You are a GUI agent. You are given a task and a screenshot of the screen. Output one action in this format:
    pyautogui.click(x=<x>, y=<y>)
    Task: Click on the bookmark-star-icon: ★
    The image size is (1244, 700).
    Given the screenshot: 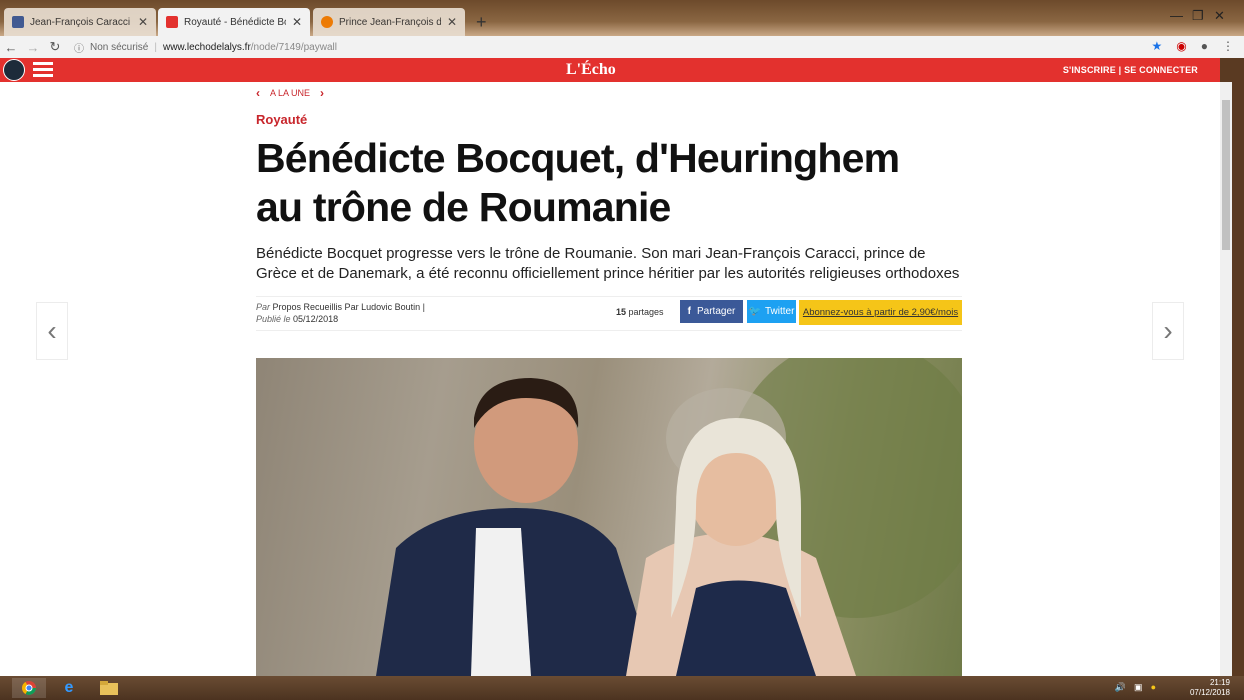 What is the action you would take?
    pyautogui.click(x=1157, y=46)
    